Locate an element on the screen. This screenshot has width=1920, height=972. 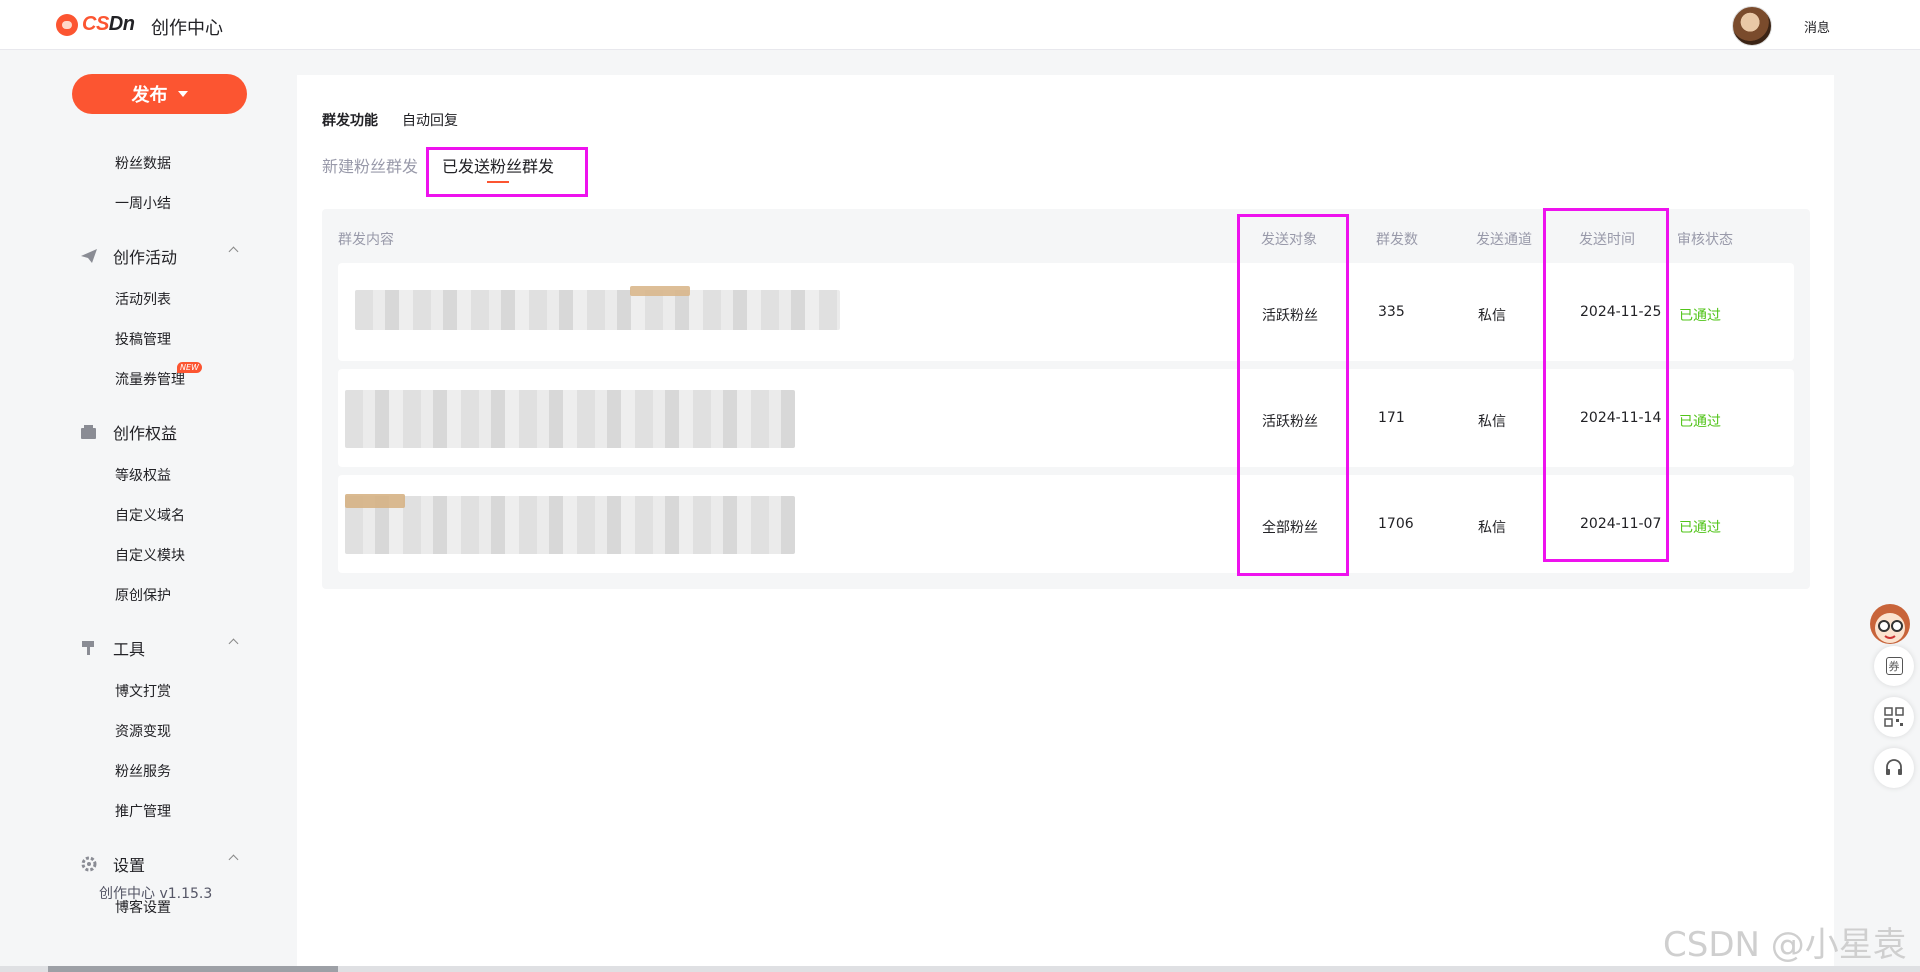
highlight-box-sent-tab is located at coordinates (507, 172).